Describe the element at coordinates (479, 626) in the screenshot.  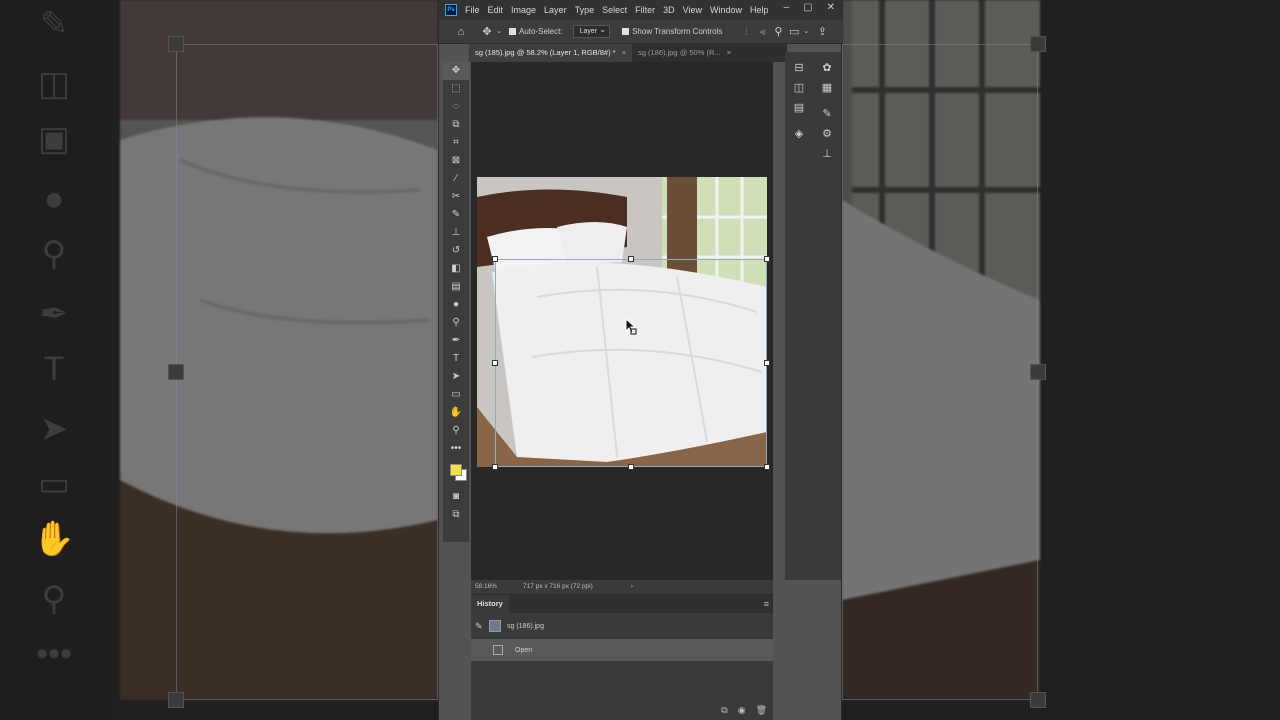
I see `history-brush-source-icon: ✎` at that location.